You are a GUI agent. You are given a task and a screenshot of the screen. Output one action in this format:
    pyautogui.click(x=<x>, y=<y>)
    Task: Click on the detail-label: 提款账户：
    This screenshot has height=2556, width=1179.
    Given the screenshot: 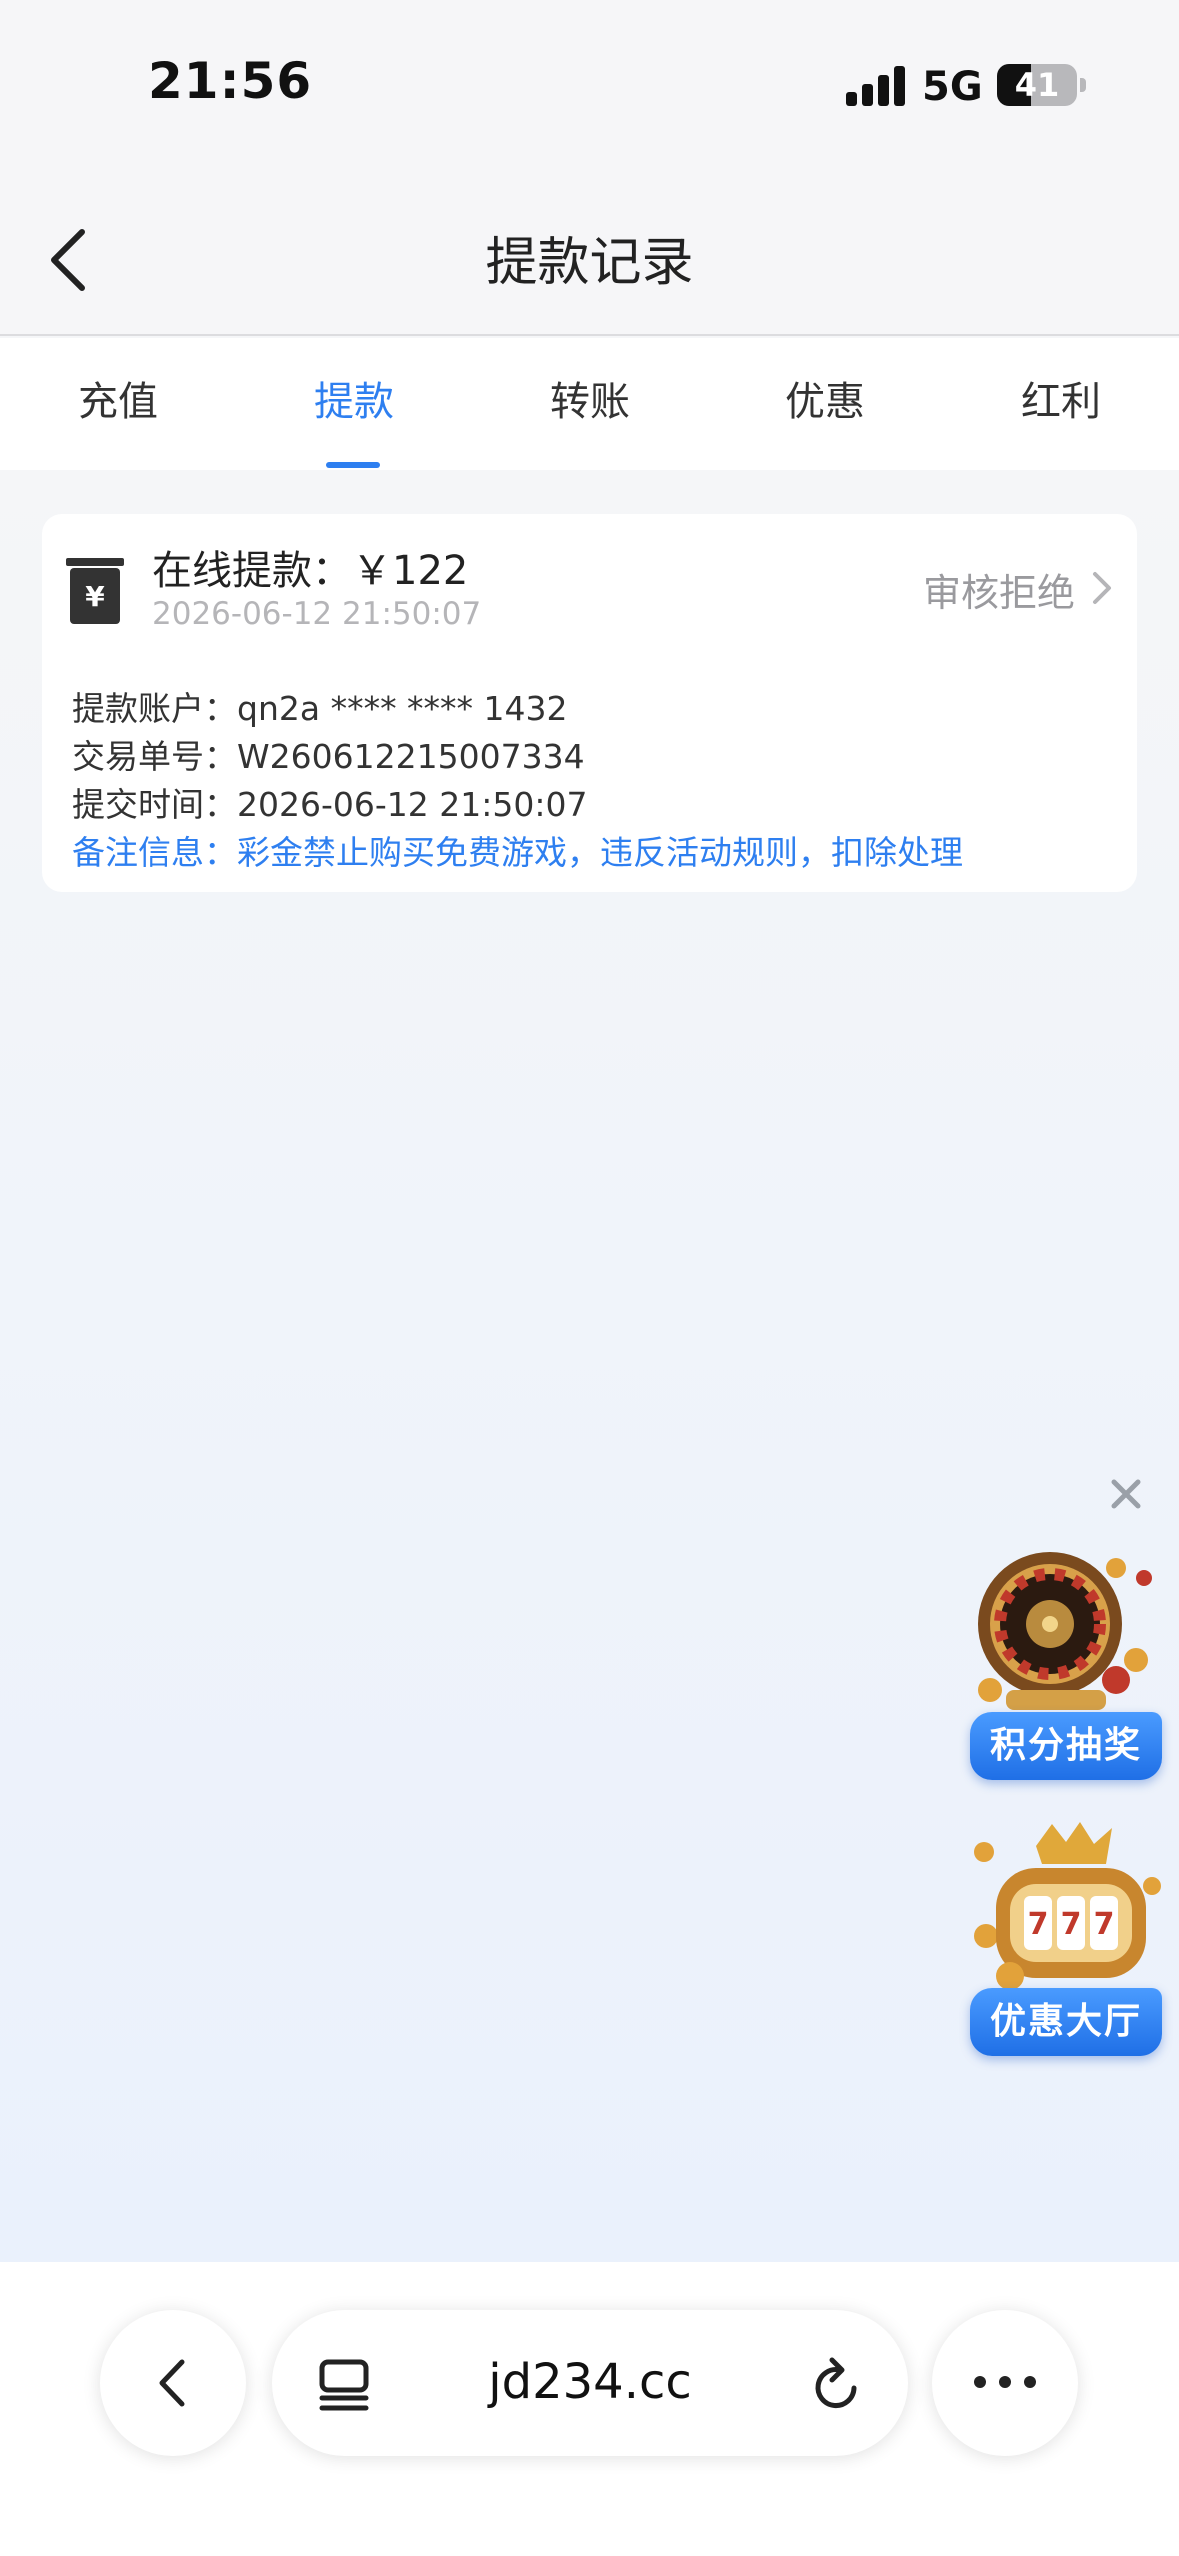 What is the action you would take?
    pyautogui.click(x=154, y=708)
    